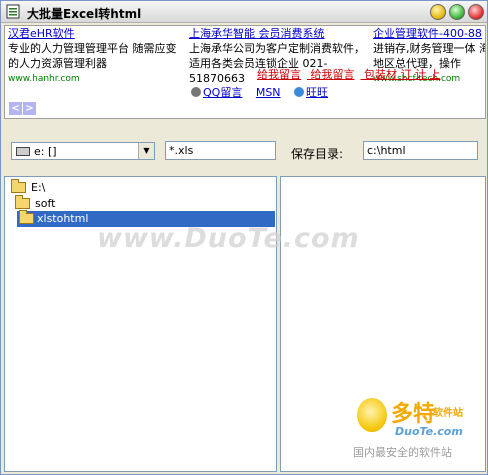 This screenshot has width=488, height=475. Describe the element at coordinates (222, 92) in the screenshot. I see `qq-link: QQ留言` at that location.